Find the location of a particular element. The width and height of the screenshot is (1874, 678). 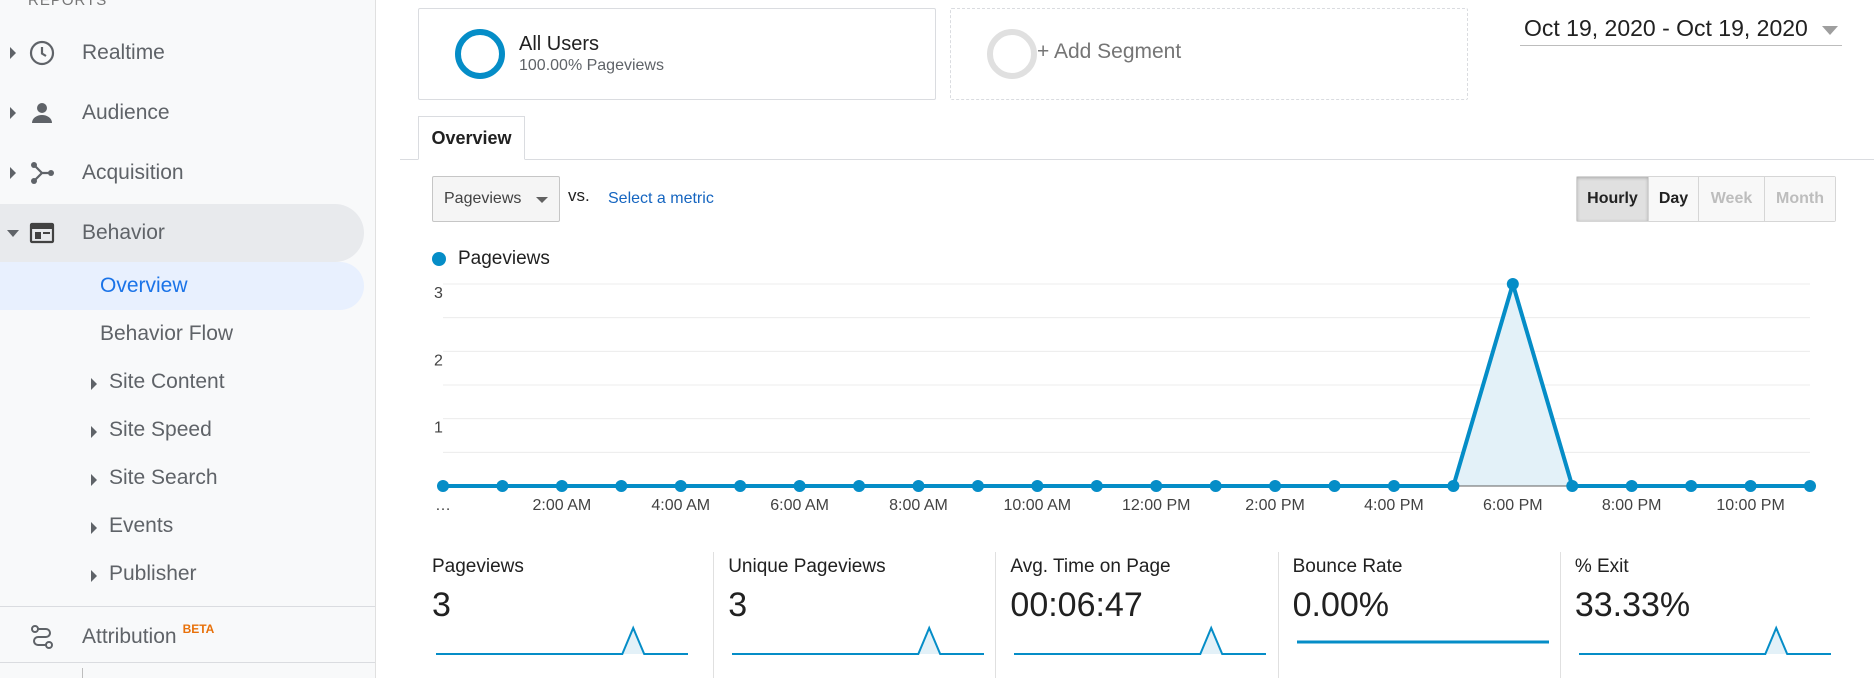

scorecard-avg-time-on-page: Avg. Time on Page 00:06:47 is located at coordinates (1137, 615).